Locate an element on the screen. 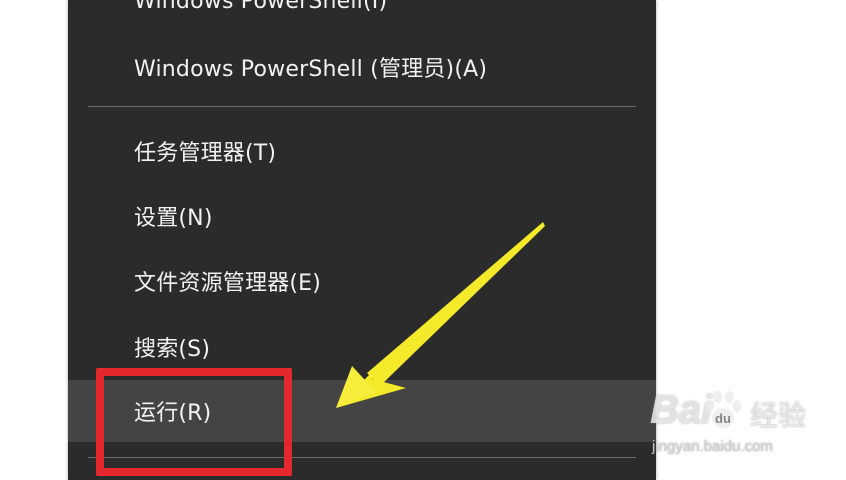  menu-item-powershell-admin: Windows PowerShell (管理员)(A) is located at coordinates (362, 67).